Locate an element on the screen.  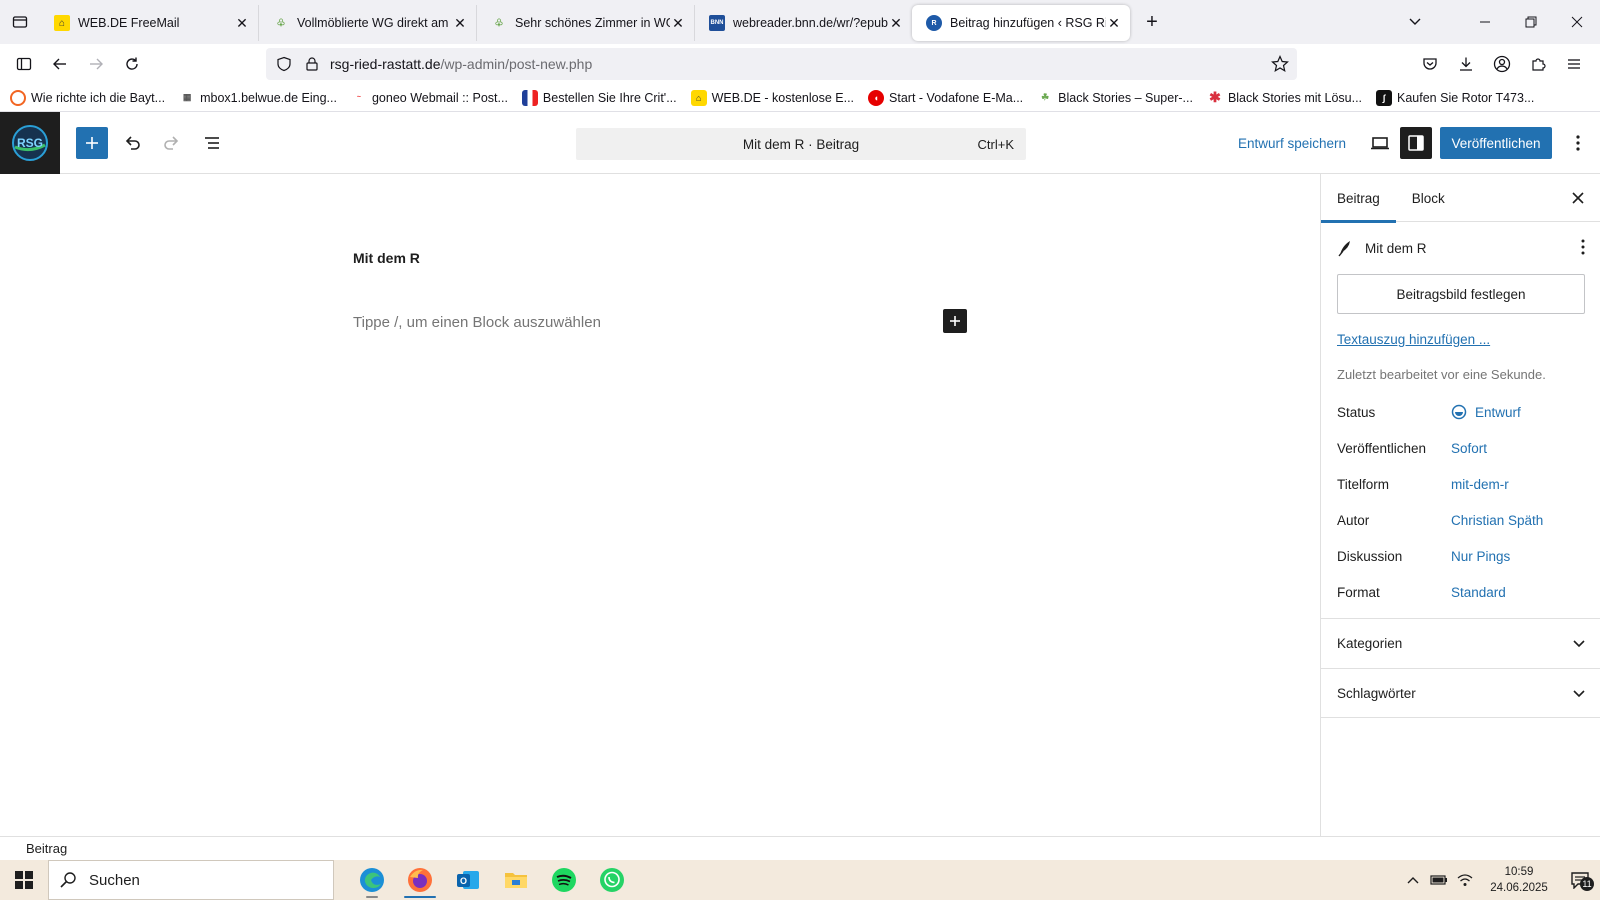
status-value: Entwurf is located at coordinates (1486, 412).